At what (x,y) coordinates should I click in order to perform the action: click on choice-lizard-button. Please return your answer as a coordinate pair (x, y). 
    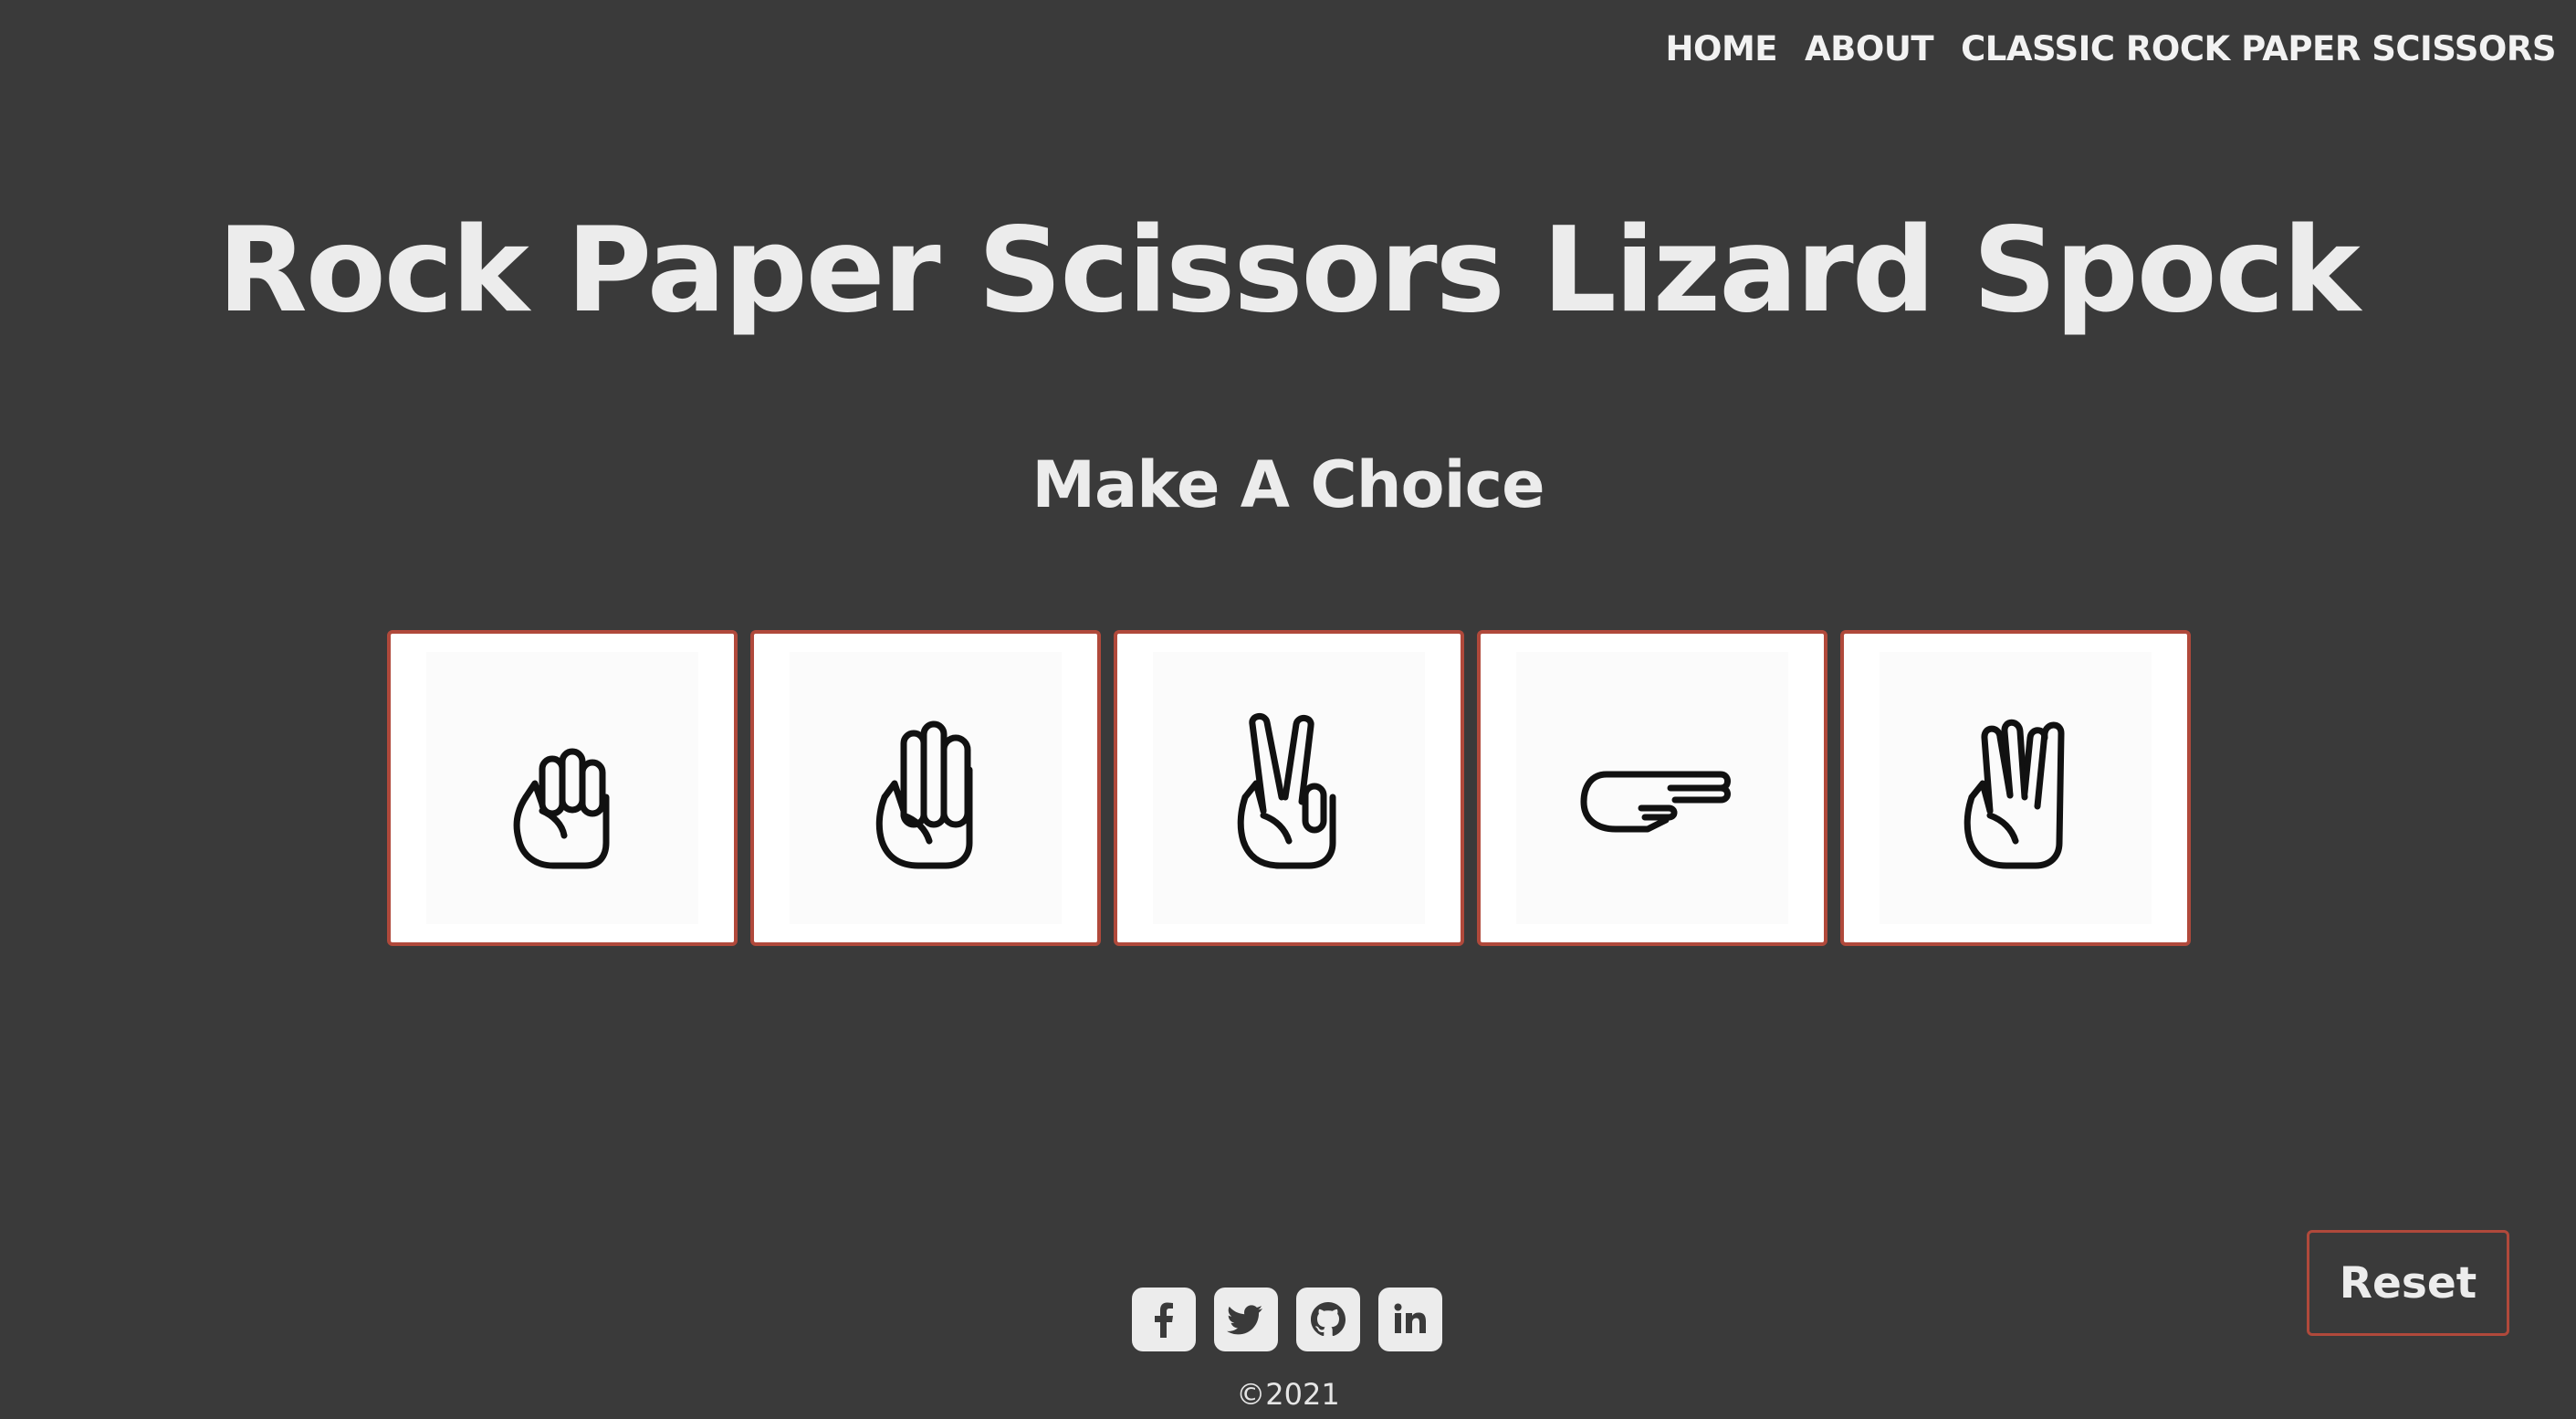
    Looking at the image, I should click on (1652, 788).